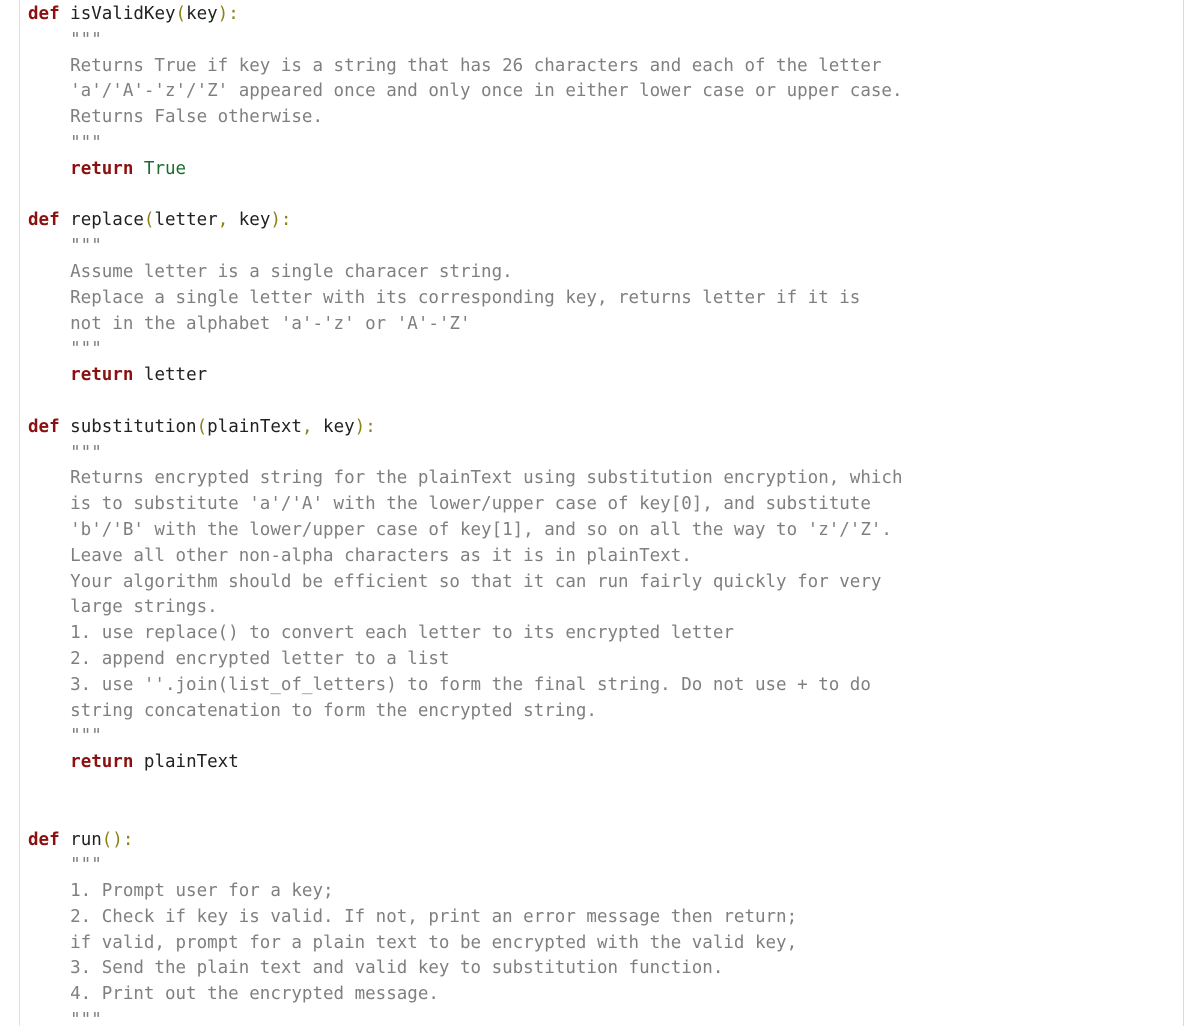 This screenshot has width=1200, height=1026. What do you see at coordinates (601, 170) in the screenshot?
I see `code-line: return True` at bounding box center [601, 170].